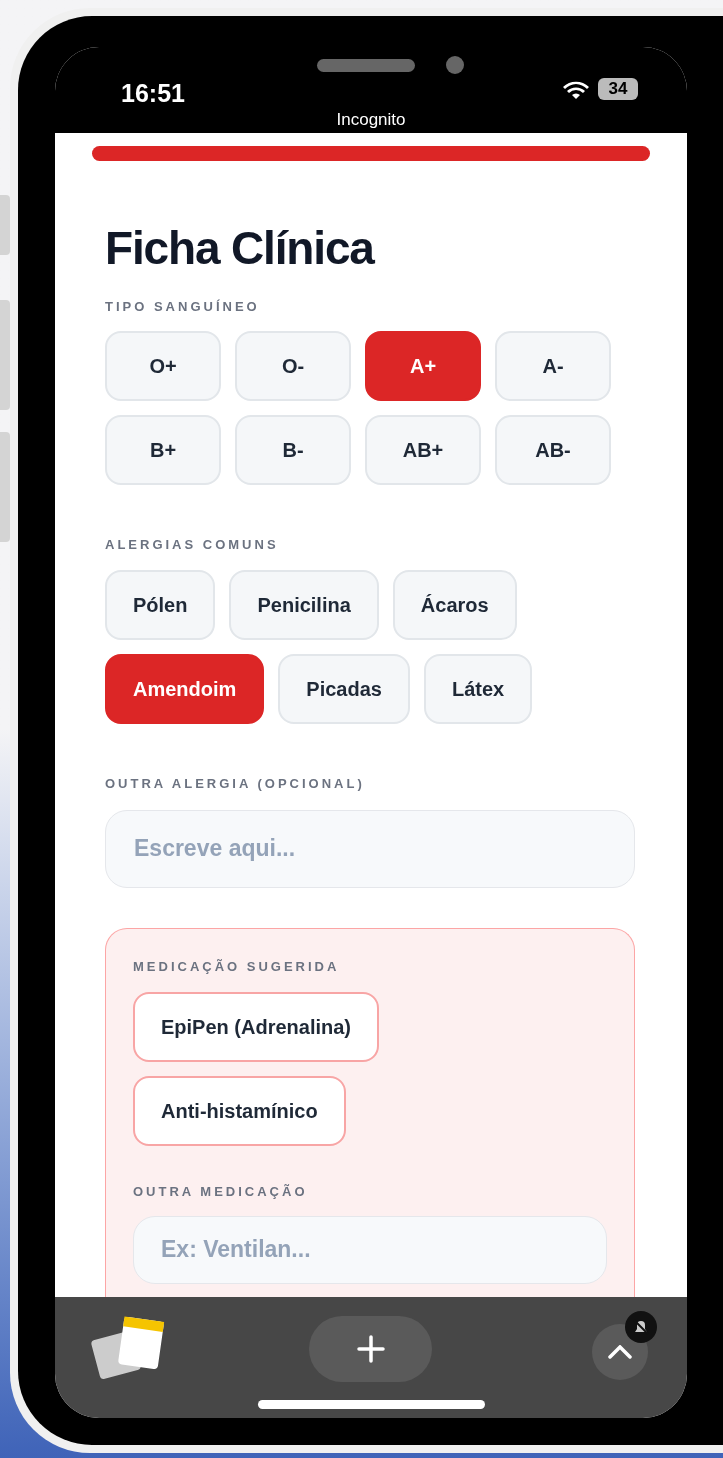 This screenshot has width=723, height=1458. I want to click on status-time: 16:51, so click(153, 93).